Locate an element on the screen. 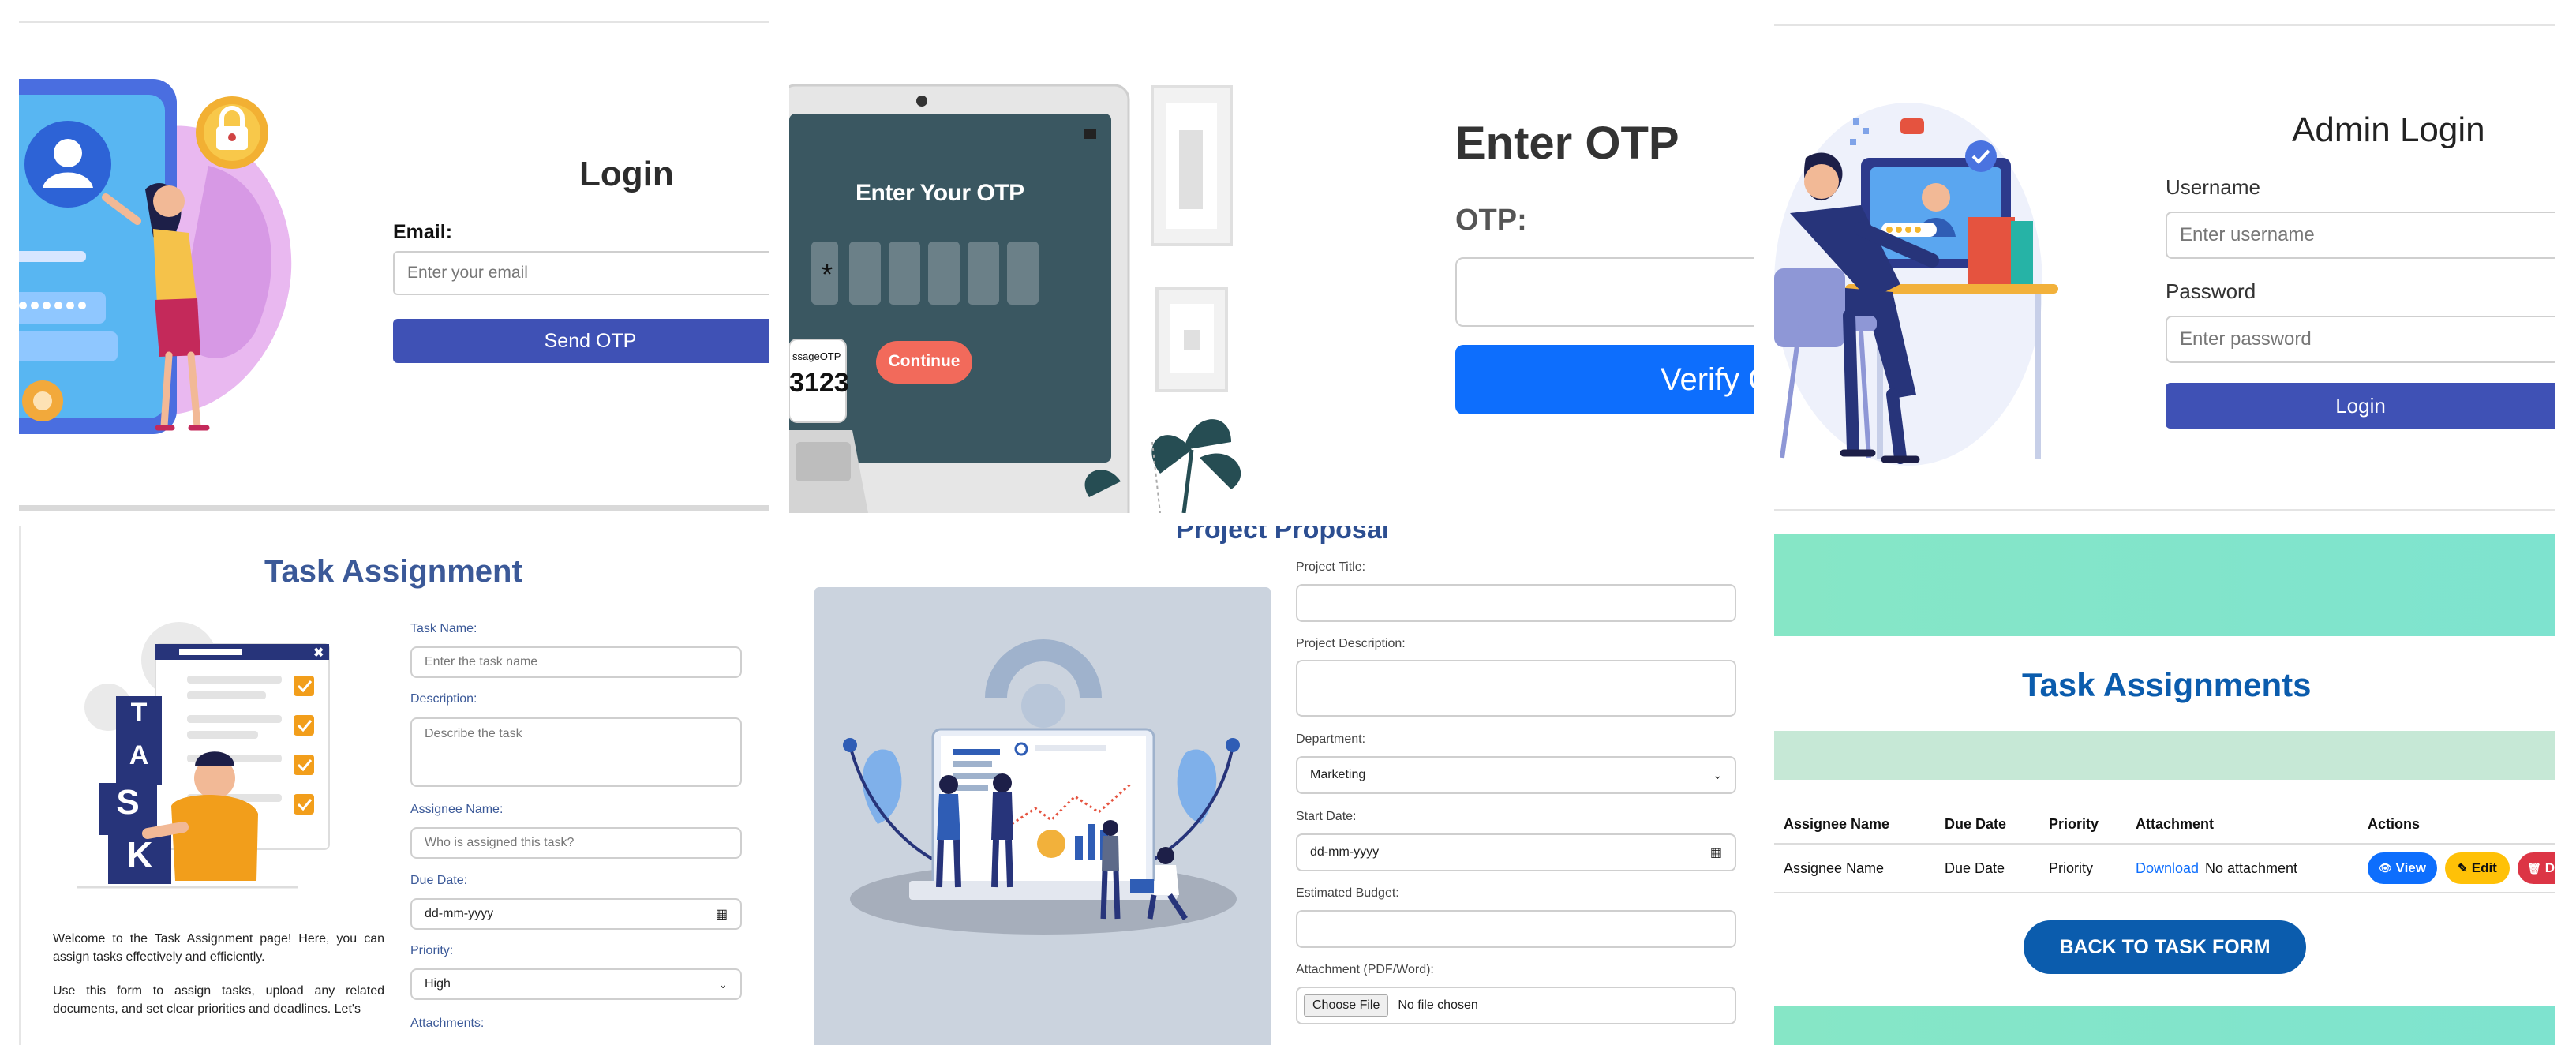 This screenshot has width=2576, height=1045. task-letter-s: S is located at coordinates (128, 803).